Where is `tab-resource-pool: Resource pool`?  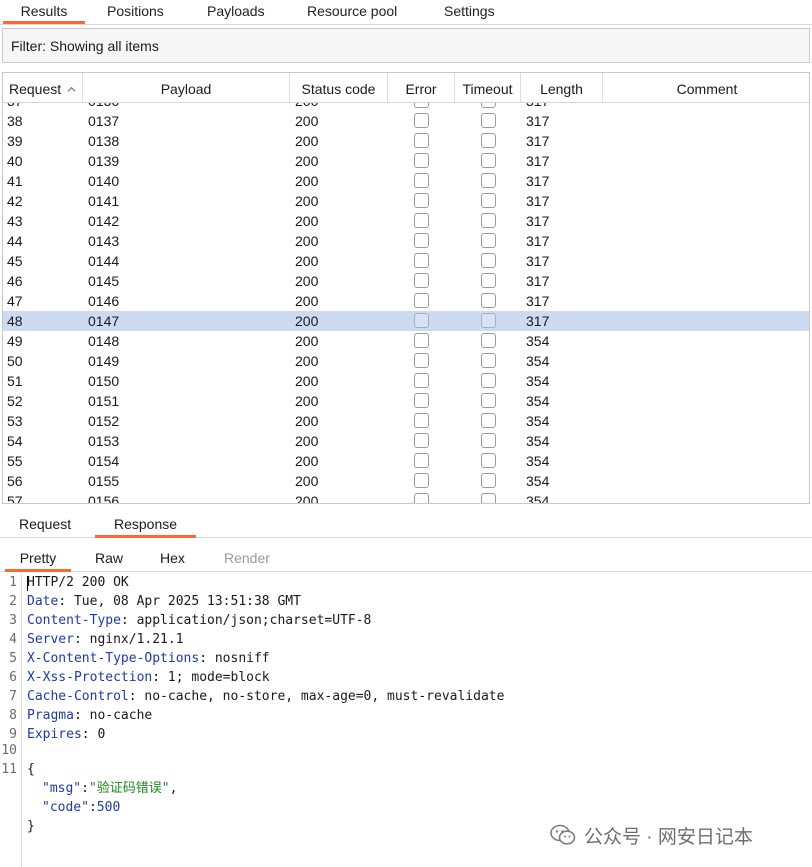 tab-resource-pool: Resource pool is located at coordinates (352, 12).